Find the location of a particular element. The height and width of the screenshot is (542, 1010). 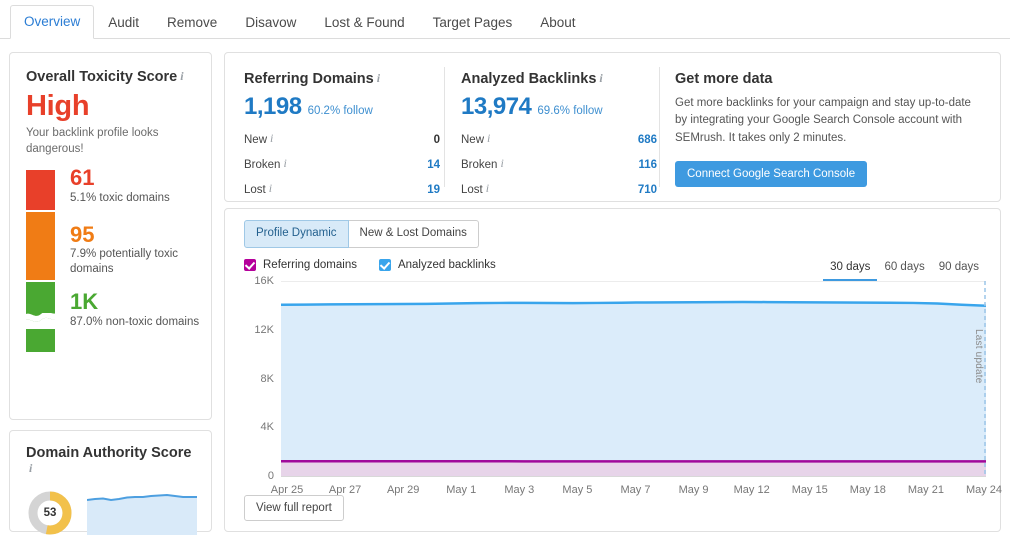

row-value: 116 is located at coordinates (647, 165).